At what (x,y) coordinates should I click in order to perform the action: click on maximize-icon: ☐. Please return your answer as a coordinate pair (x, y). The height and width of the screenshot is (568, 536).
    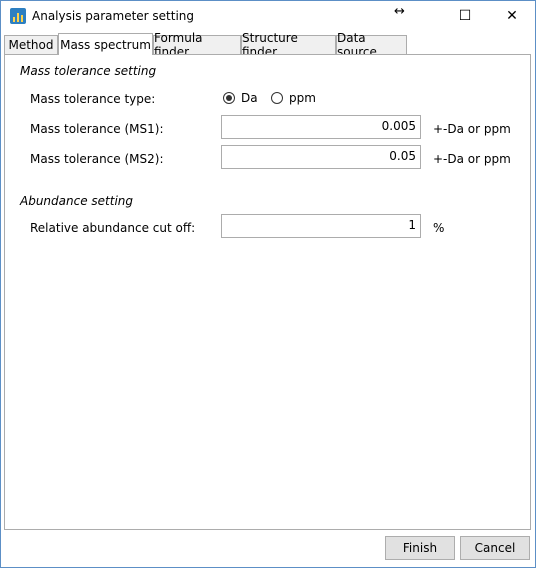
    Looking at the image, I should click on (465, 16).